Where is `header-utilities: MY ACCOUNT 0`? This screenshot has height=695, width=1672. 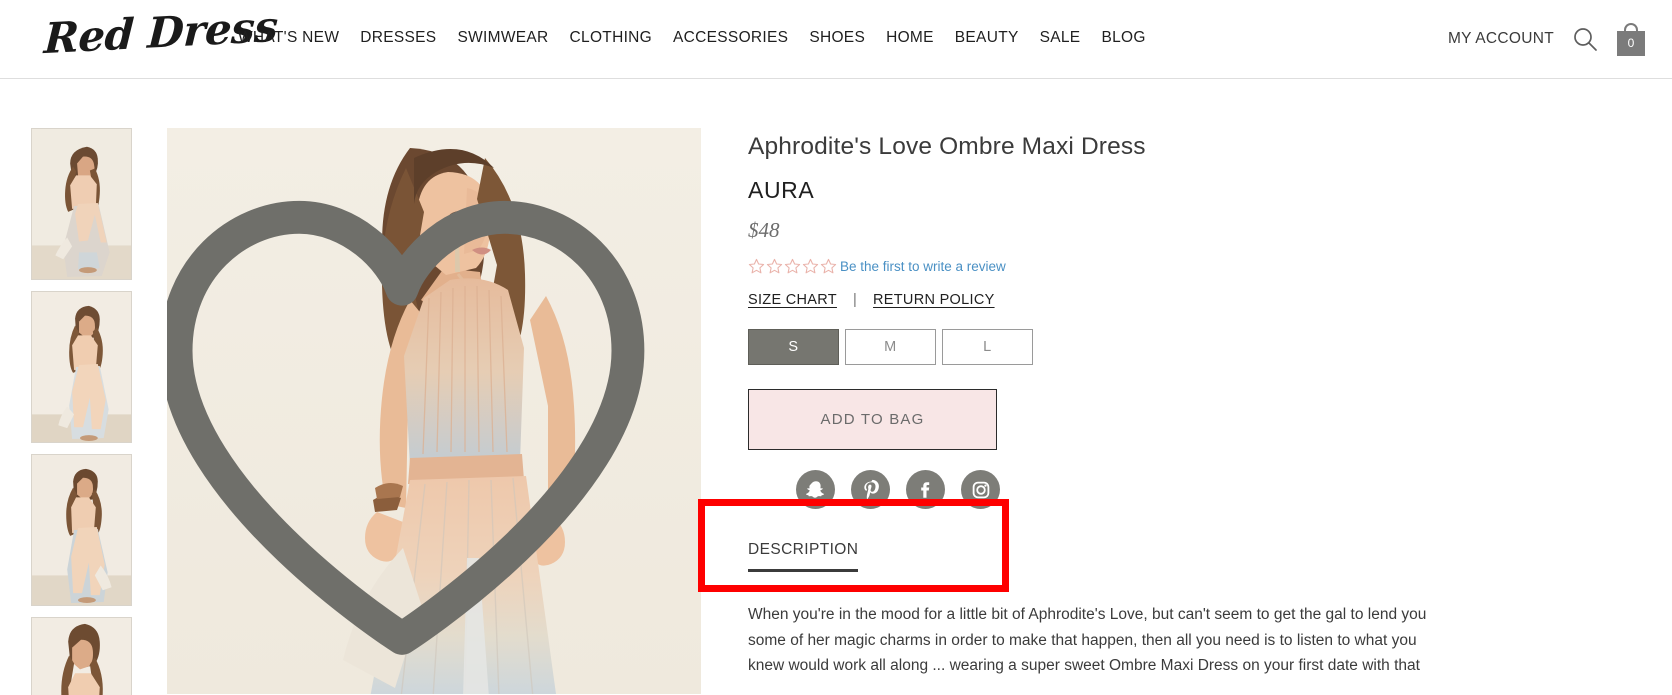 header-utilities: MY ACCOUNT 0 is located at coordinates (1547, 39).